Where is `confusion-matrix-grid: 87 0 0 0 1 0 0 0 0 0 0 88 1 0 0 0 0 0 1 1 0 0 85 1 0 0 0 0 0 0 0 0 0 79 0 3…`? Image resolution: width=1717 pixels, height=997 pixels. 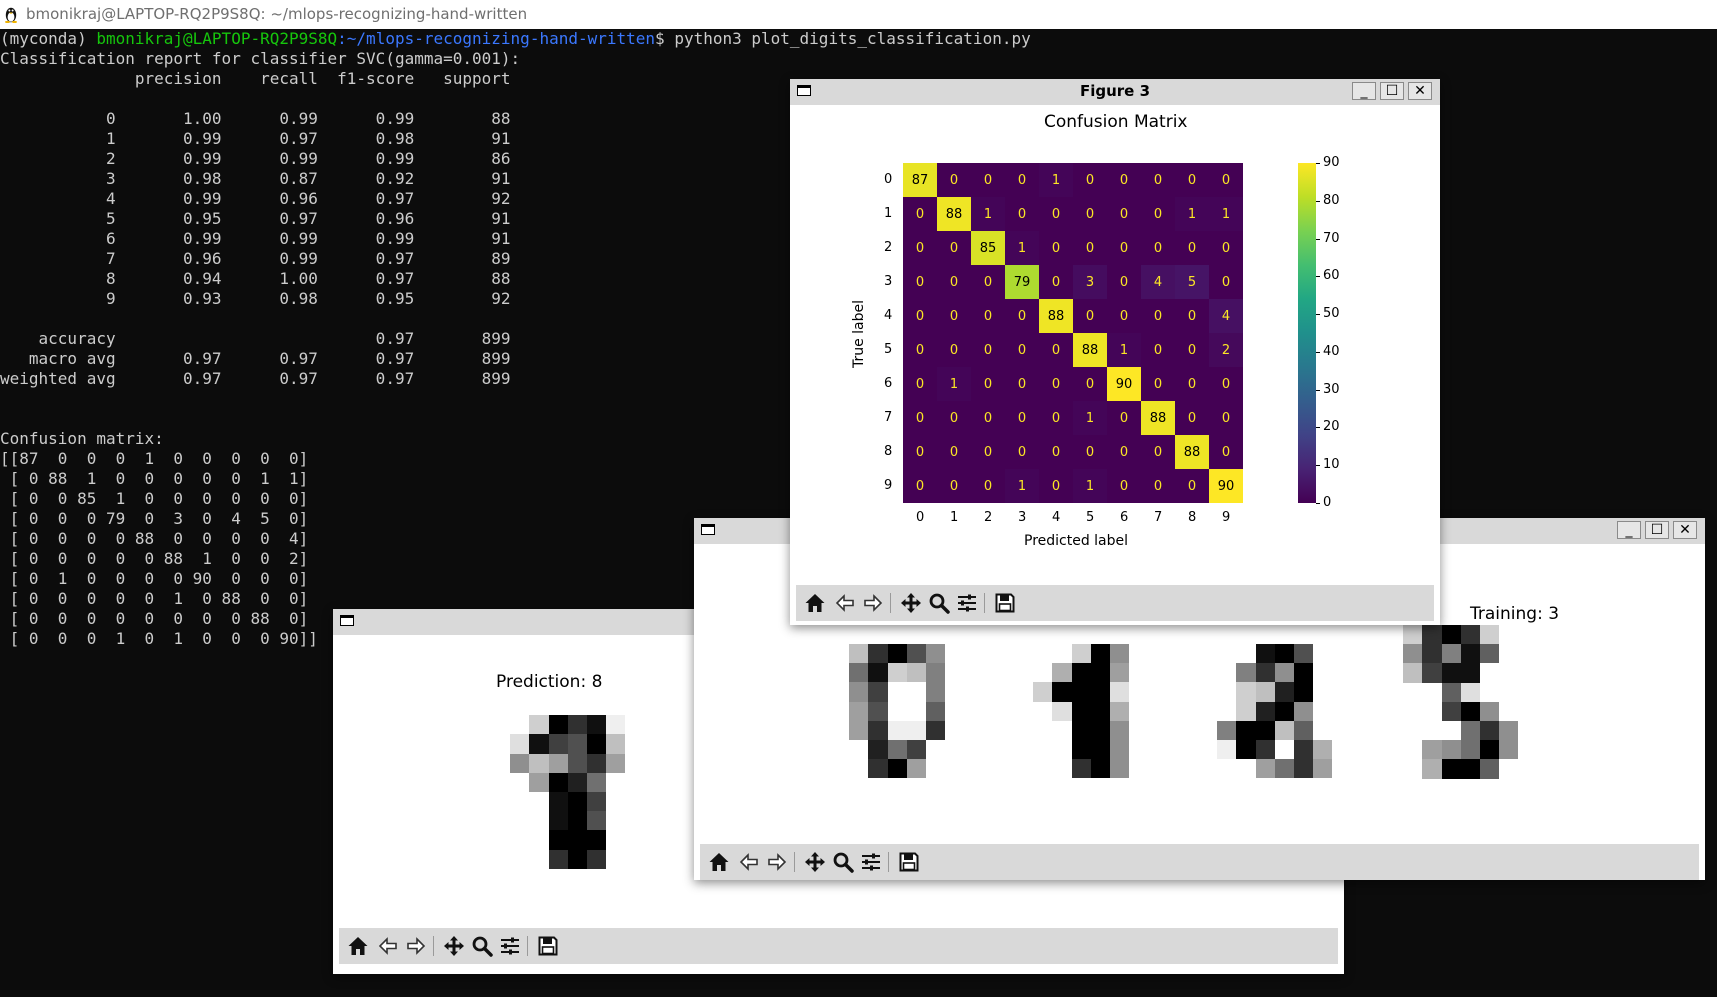 confusion-matrix-grid: 87 0 0 0 1 0 0 0 0 0 0 88 1 0 0 0 0 0 1 1 0 0 85 1 0 0 0 0 0 0 0 0 0 79 0 3… is located at coordinates (1073, 333).